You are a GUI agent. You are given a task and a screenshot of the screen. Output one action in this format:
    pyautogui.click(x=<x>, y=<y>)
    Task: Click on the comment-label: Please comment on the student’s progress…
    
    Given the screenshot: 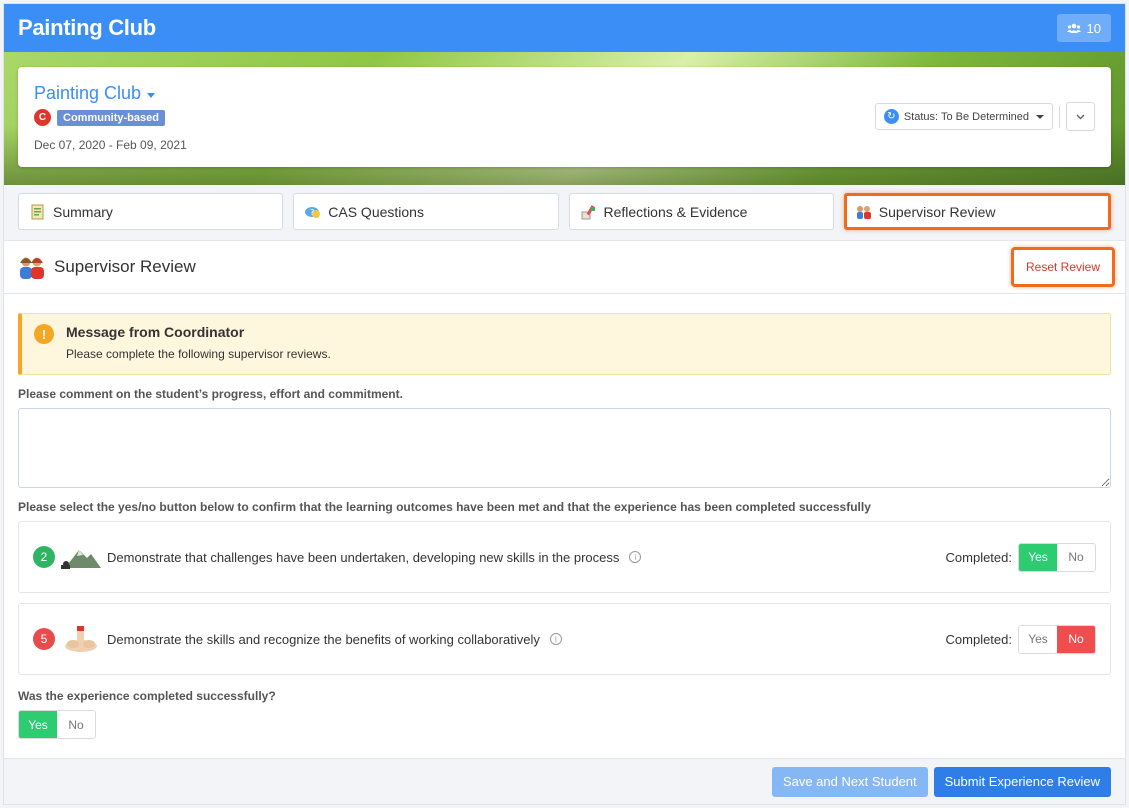 What is the action you would take?
    pyautogui.click(x=210, y=394)
    